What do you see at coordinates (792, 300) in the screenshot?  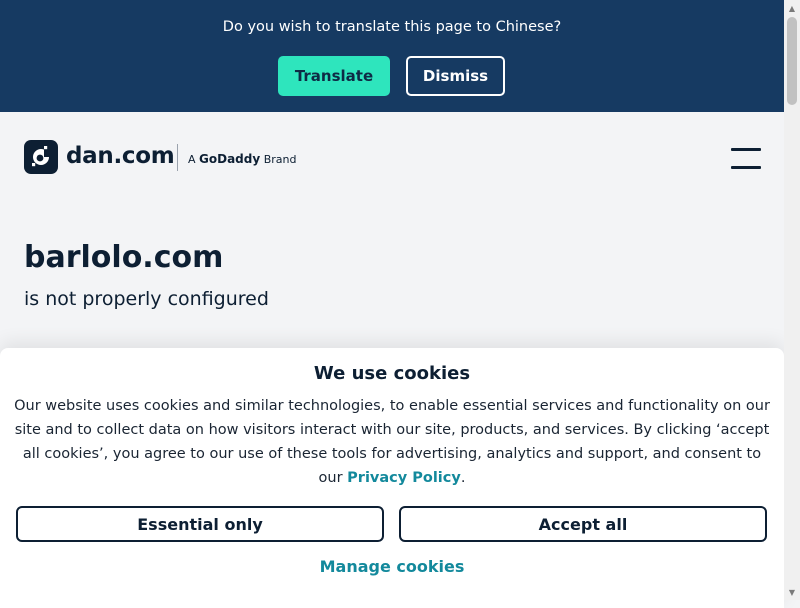 I see `scrollbar: ▲ ▼` at bounding box center [792, 300].